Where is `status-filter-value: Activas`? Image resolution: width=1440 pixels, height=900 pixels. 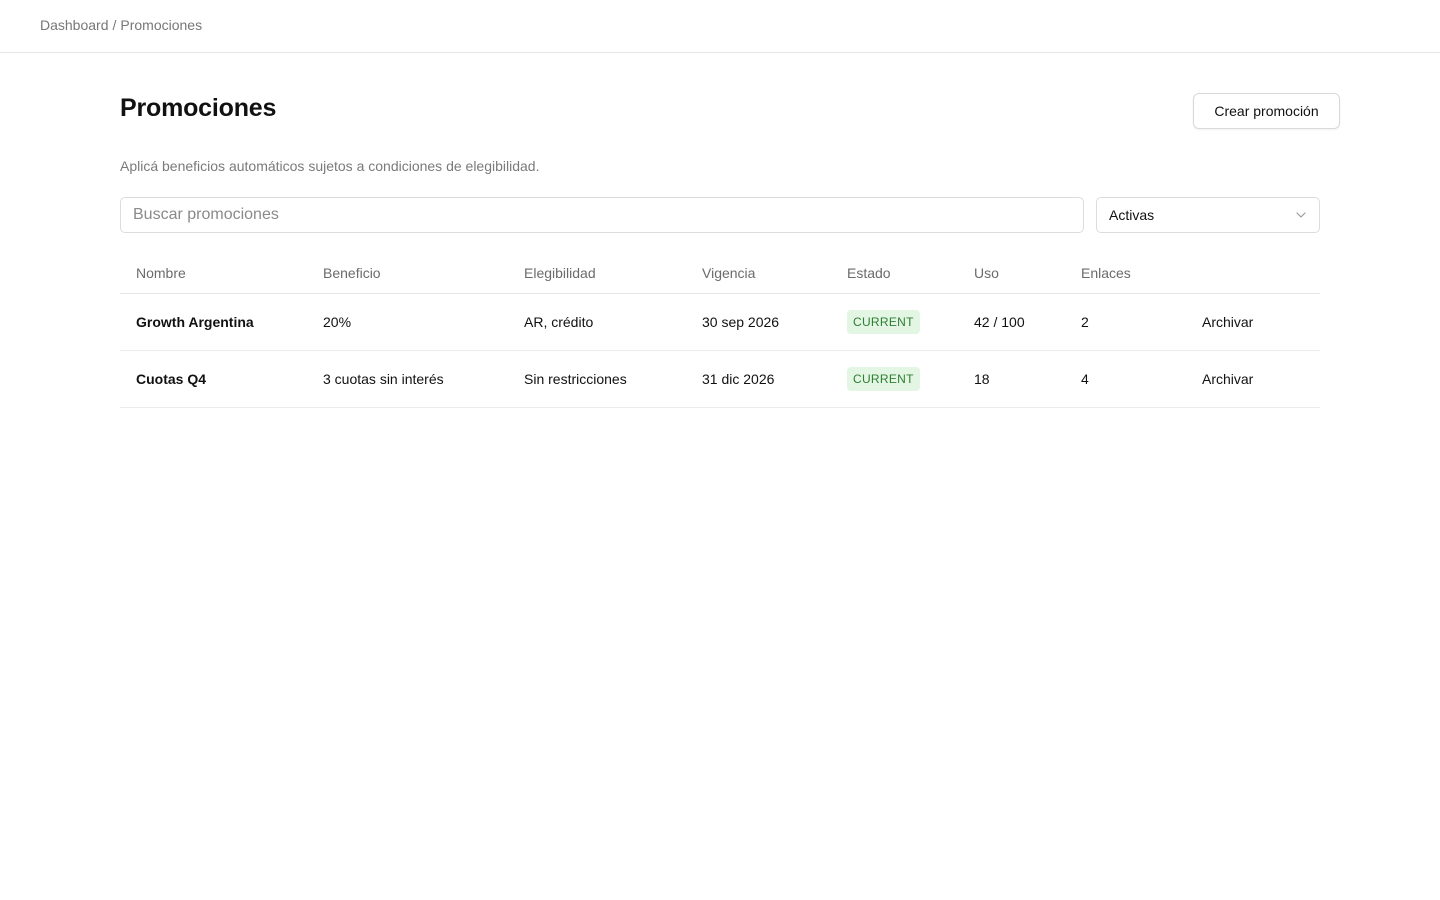 status-filter-value: Activas is located at coordinates (1132, 215).